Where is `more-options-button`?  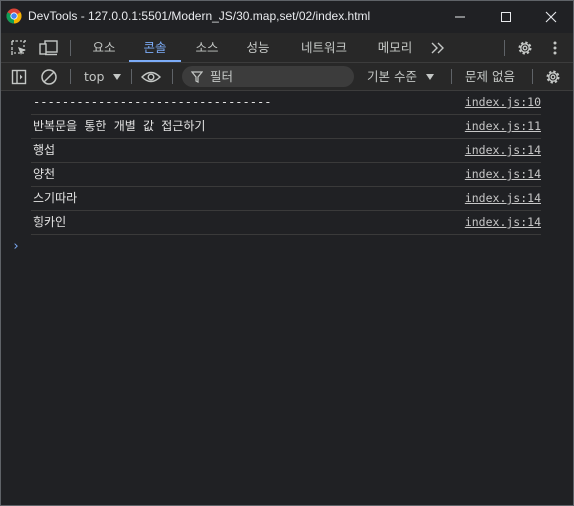
more-options-button is located at coordinates (555, 48).